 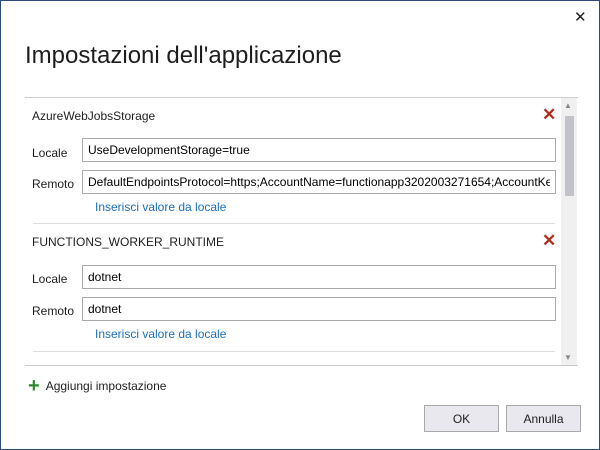 What do you see at coordinates (461, 418) in the screenshot?
I see `ok-button: OK` at bounding box center [461, 418].